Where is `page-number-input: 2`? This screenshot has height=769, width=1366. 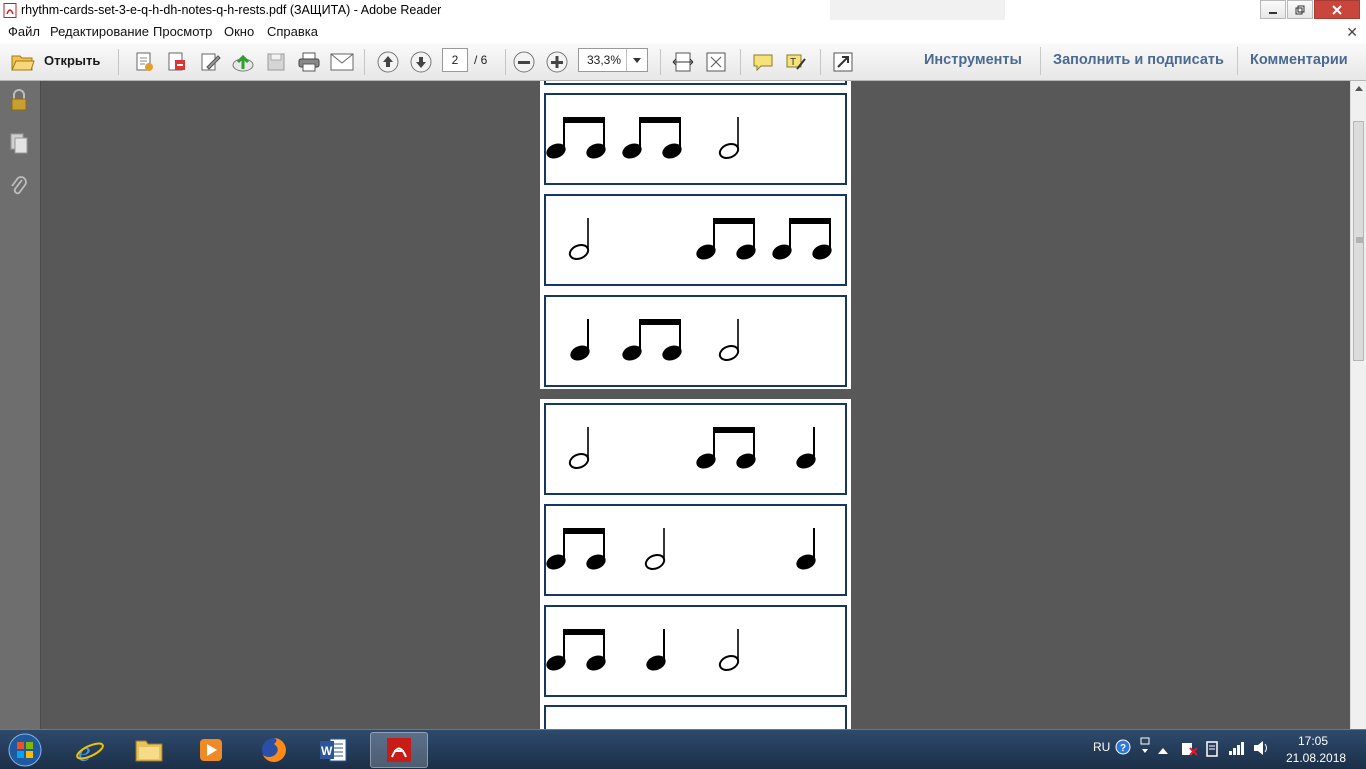 page-number-input: 2 is located at coordinates (455, 60).